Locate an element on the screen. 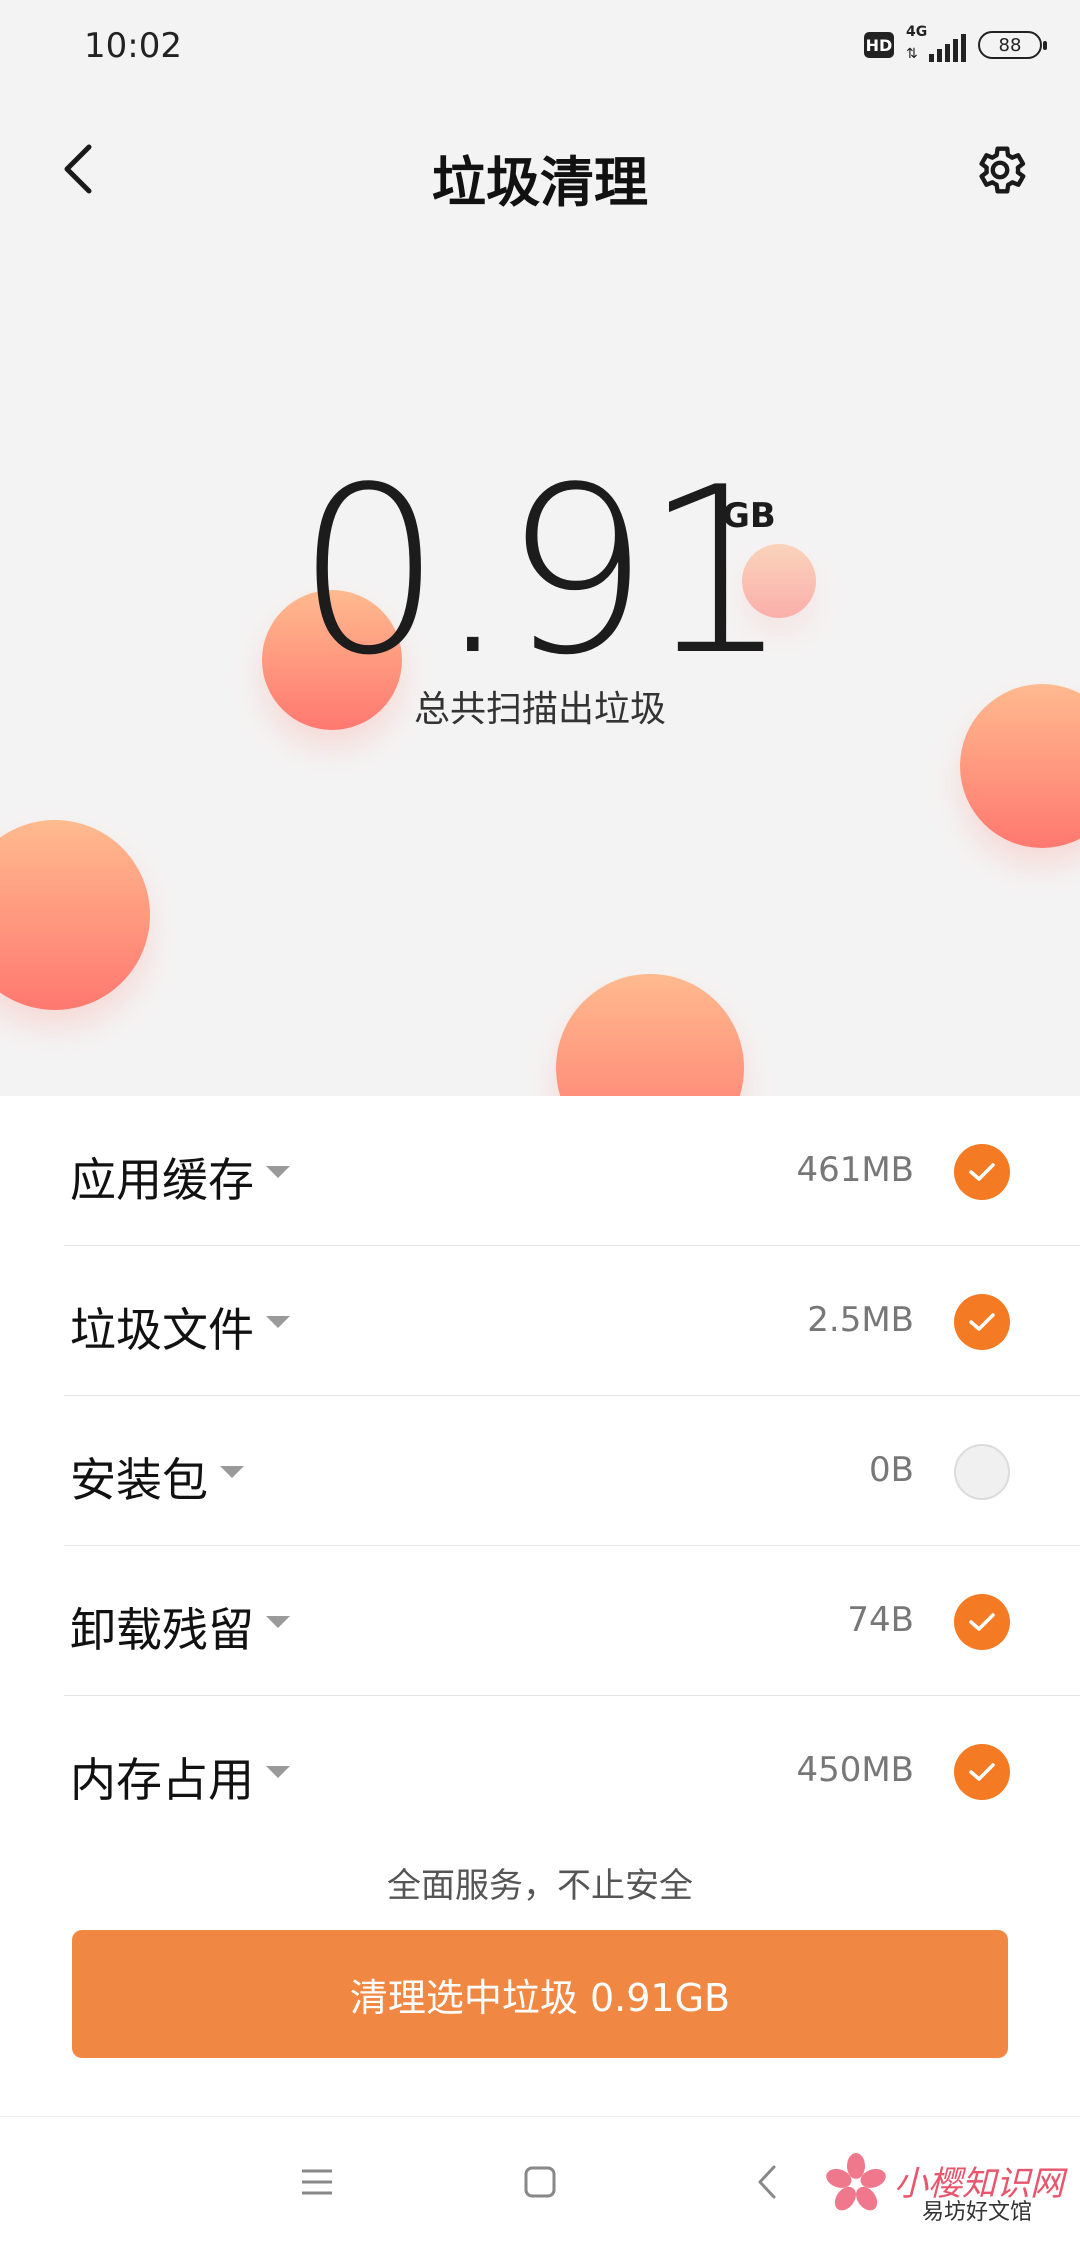  item-size: 0B is located at coordinates (891, 1470).